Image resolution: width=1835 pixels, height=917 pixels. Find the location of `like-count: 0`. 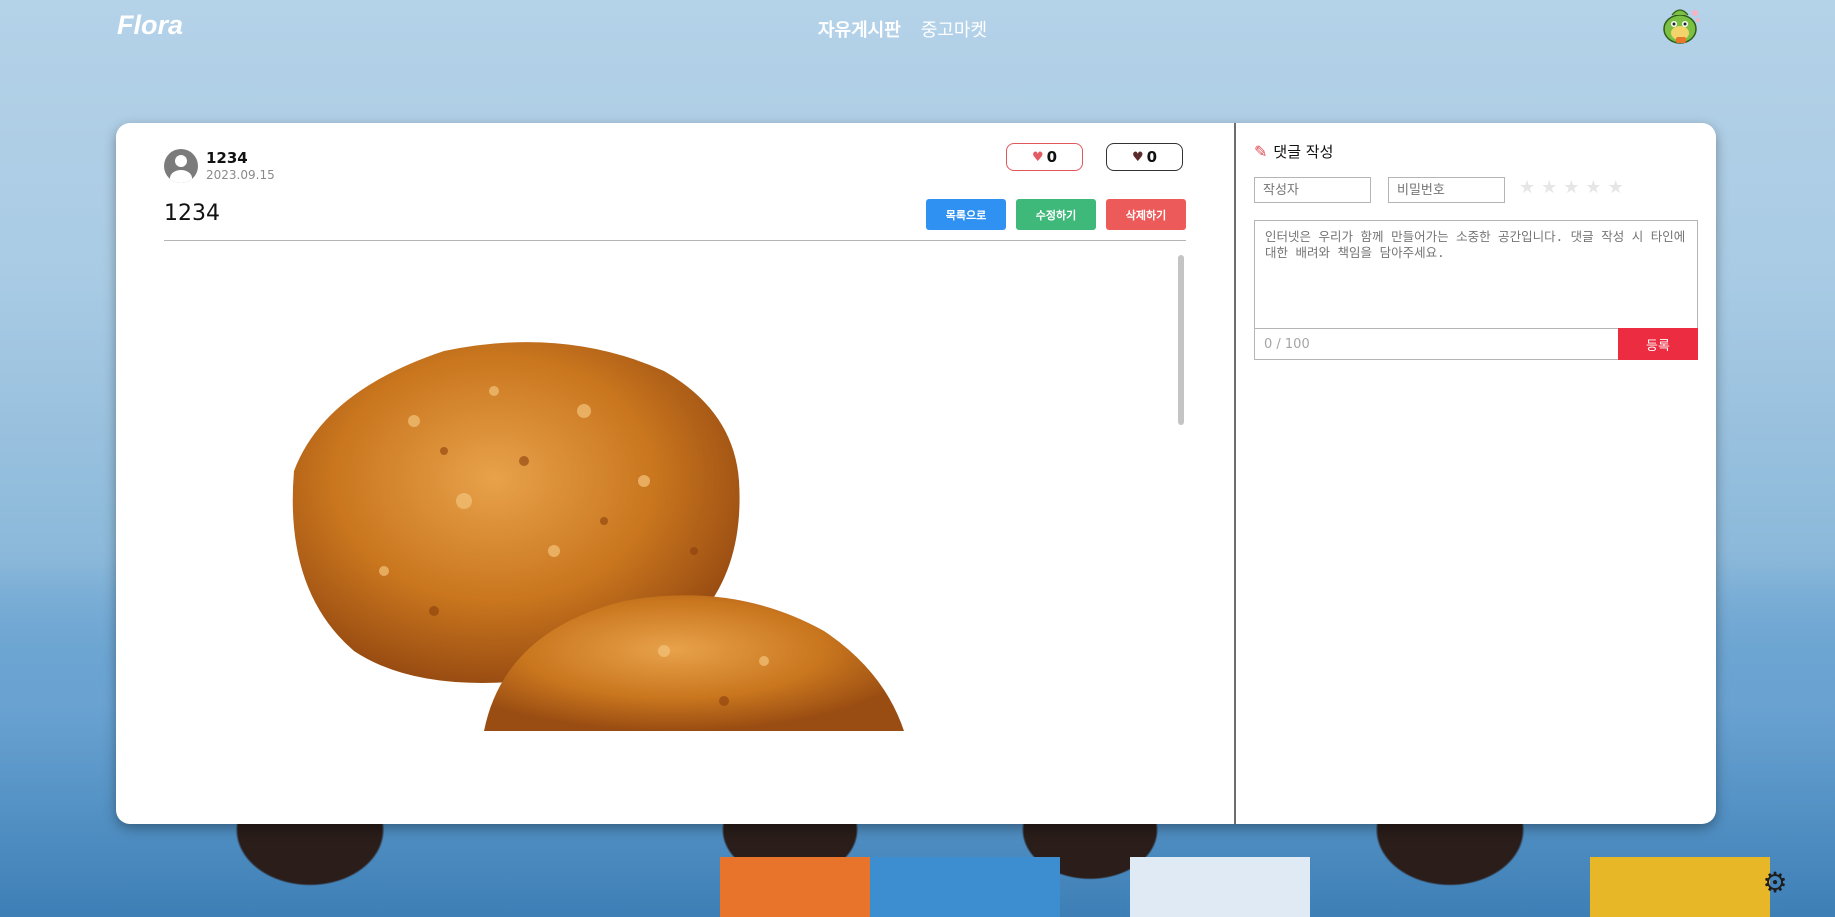

like-count: 0 is located at coordinates (1052, 157).